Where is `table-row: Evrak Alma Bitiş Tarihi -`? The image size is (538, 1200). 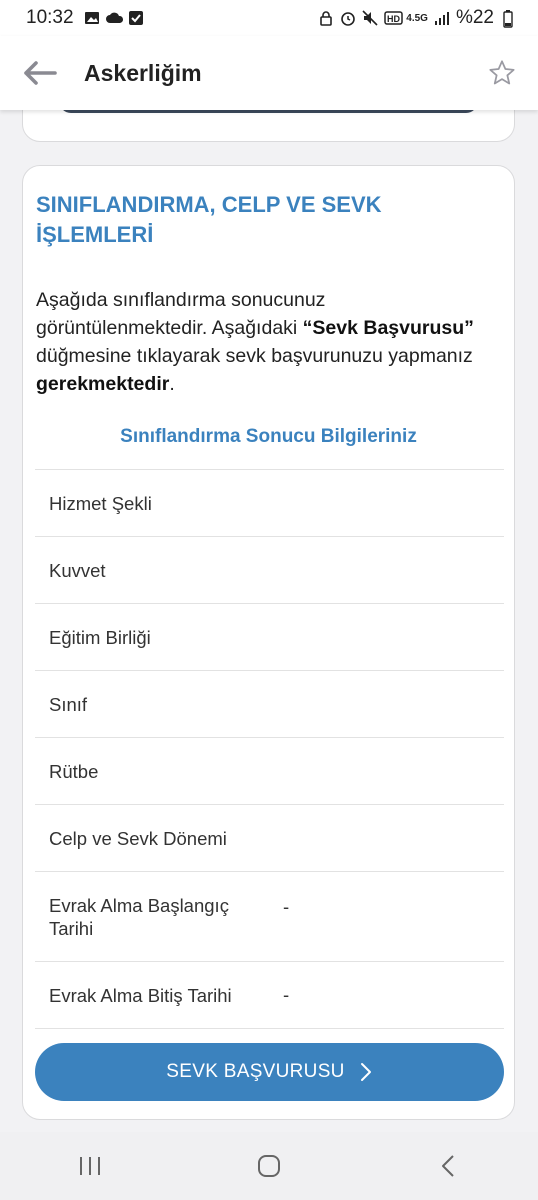
table-row: Evrak Alma Bitiş Tarihi - is located at coordinates (269, 995).